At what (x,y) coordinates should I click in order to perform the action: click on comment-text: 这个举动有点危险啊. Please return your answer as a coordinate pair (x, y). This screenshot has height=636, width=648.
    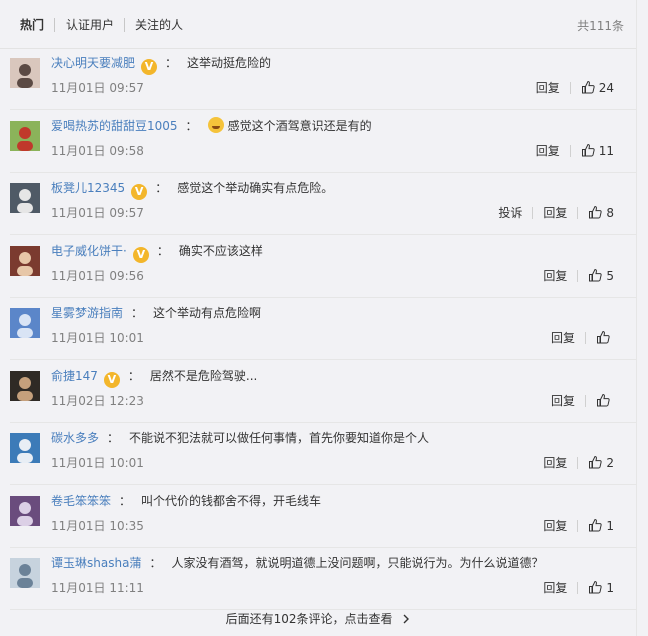
    Looking at the image, I should click on (207, 313).